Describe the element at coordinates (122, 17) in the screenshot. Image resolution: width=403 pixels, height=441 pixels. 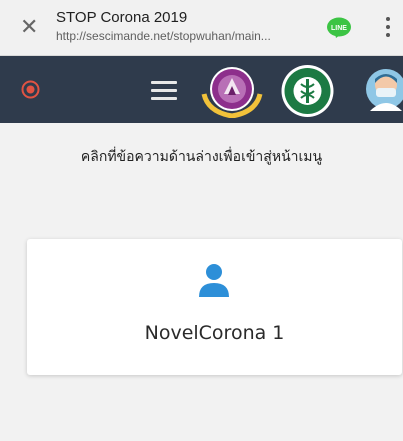
I see `page-title: STOP Corona 2019` at that location.